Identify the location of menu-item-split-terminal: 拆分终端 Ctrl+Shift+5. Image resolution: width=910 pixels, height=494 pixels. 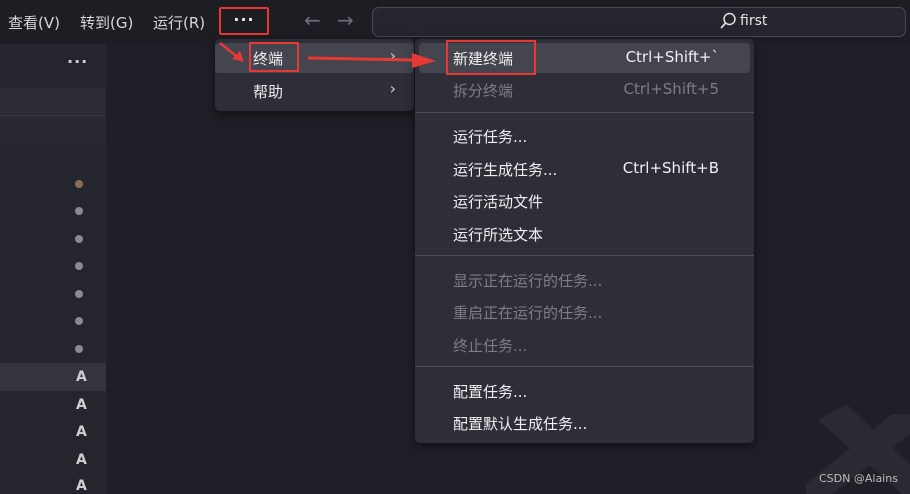
(584, 90).